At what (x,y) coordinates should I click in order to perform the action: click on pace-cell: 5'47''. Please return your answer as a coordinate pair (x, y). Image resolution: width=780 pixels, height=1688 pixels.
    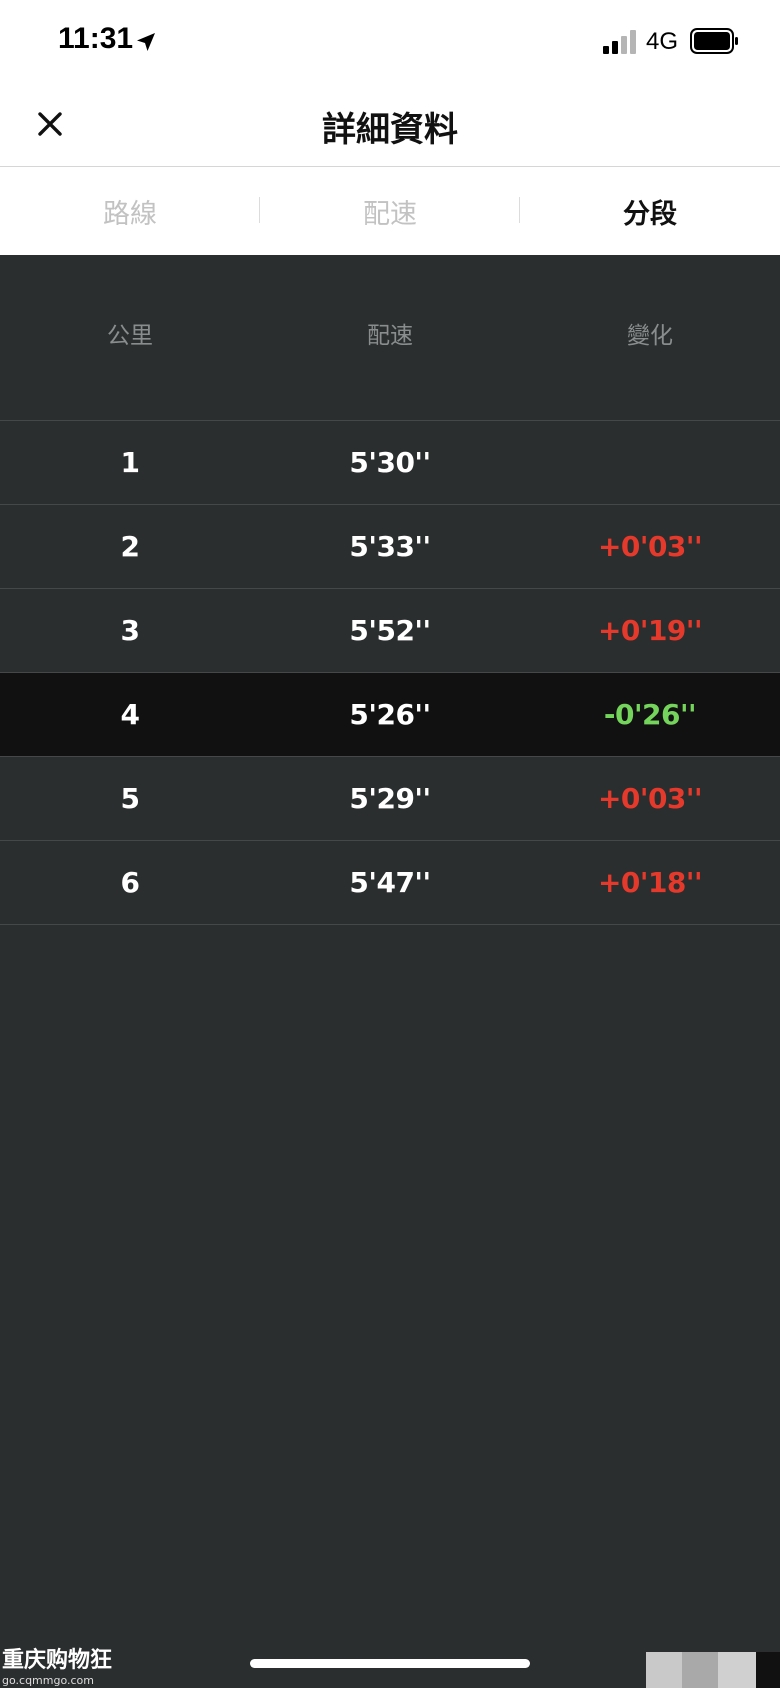
    Looking at the image, I should click on (390, 882).